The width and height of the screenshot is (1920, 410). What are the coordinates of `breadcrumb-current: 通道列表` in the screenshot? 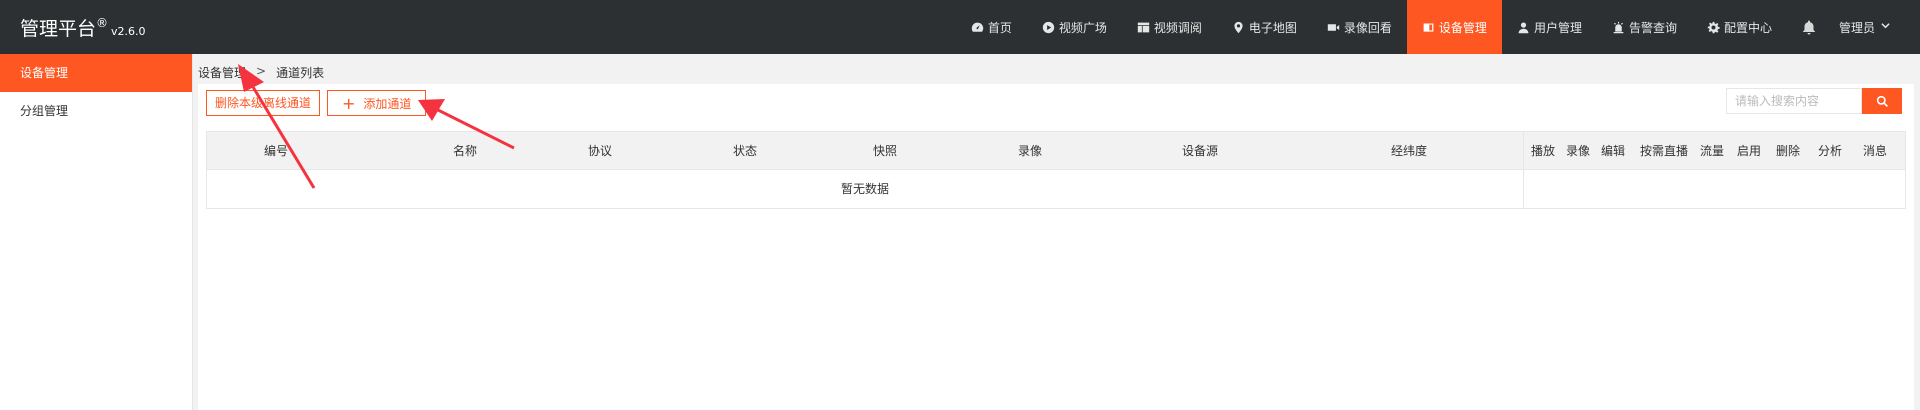 It's located at (300, 73).